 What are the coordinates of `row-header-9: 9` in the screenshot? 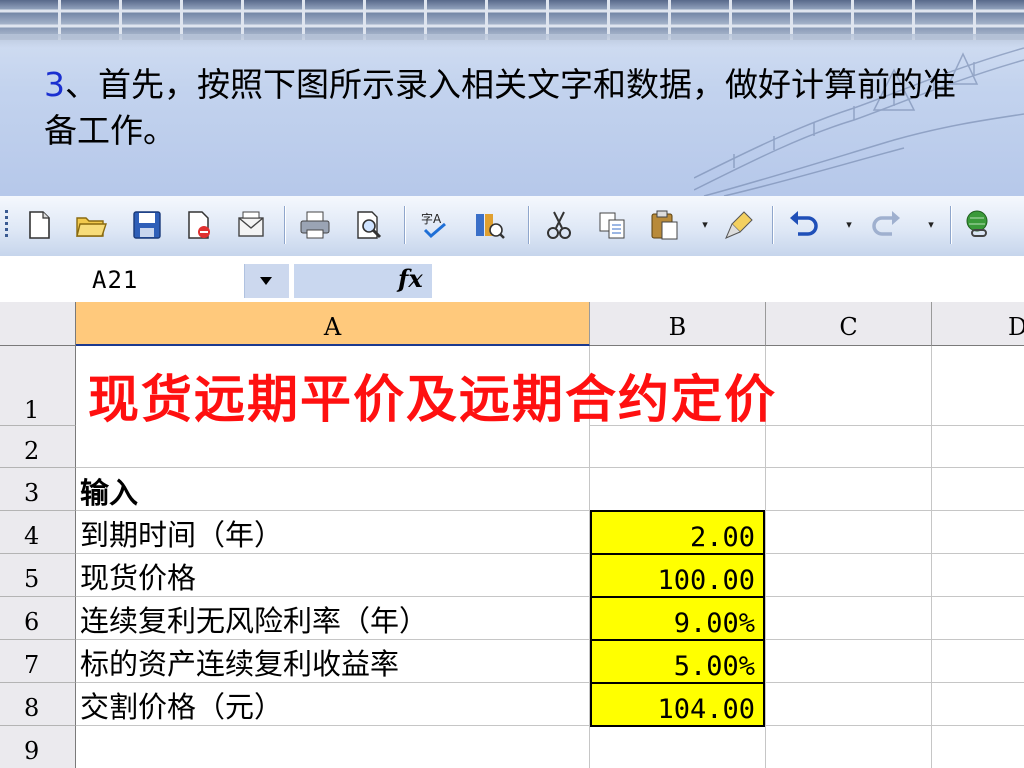 It's located at (38, 747).